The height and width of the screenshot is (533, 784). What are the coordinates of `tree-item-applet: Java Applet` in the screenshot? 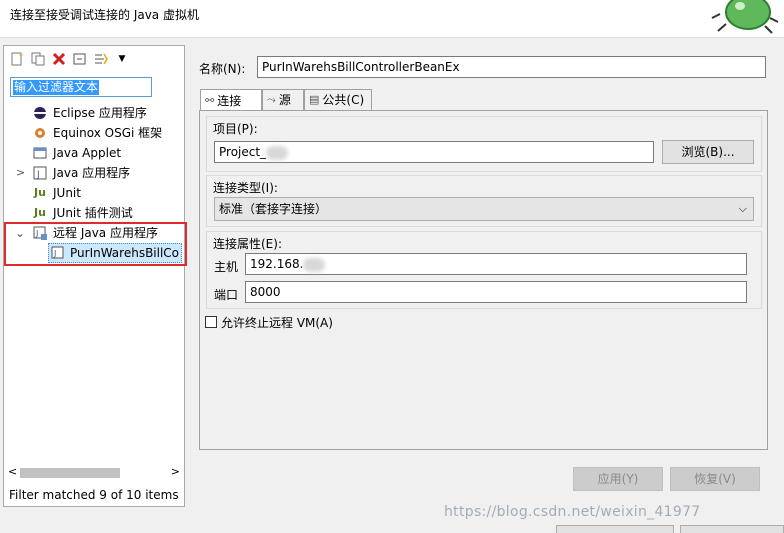 It's located at (76, 153).